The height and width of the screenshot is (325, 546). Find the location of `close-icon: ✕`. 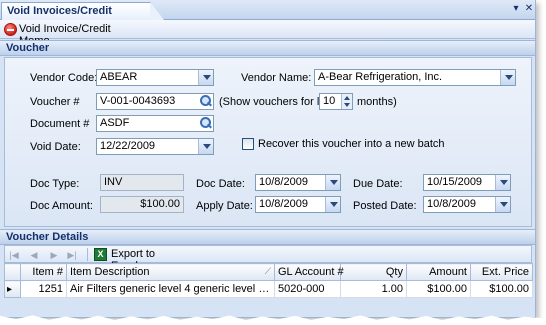

close-icon: ✕ is located at coordinates (529, 9).